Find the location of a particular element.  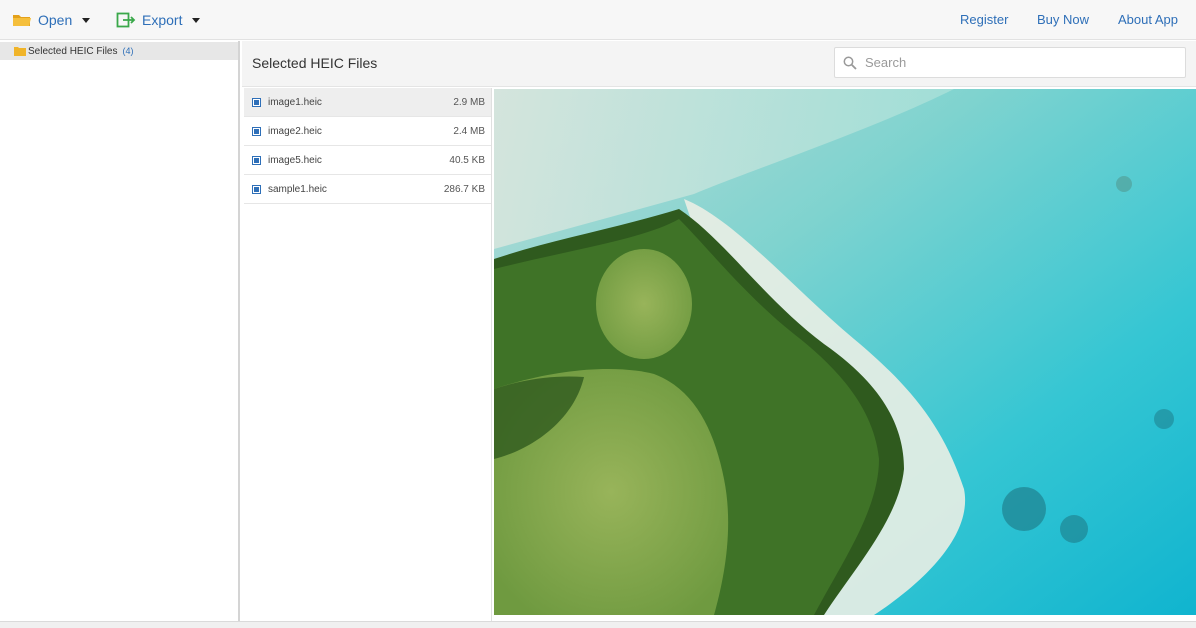

list-item: image1.heic 2.9 MB is located at coordinates (367, 102).